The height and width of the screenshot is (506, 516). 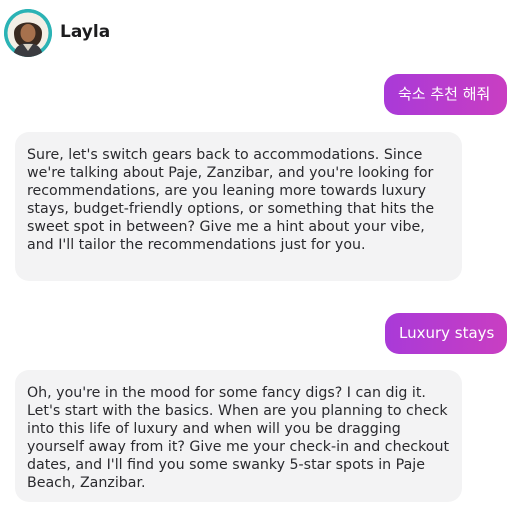 I want to click on message-text: Luxury stays, so click(x=447, y=333).